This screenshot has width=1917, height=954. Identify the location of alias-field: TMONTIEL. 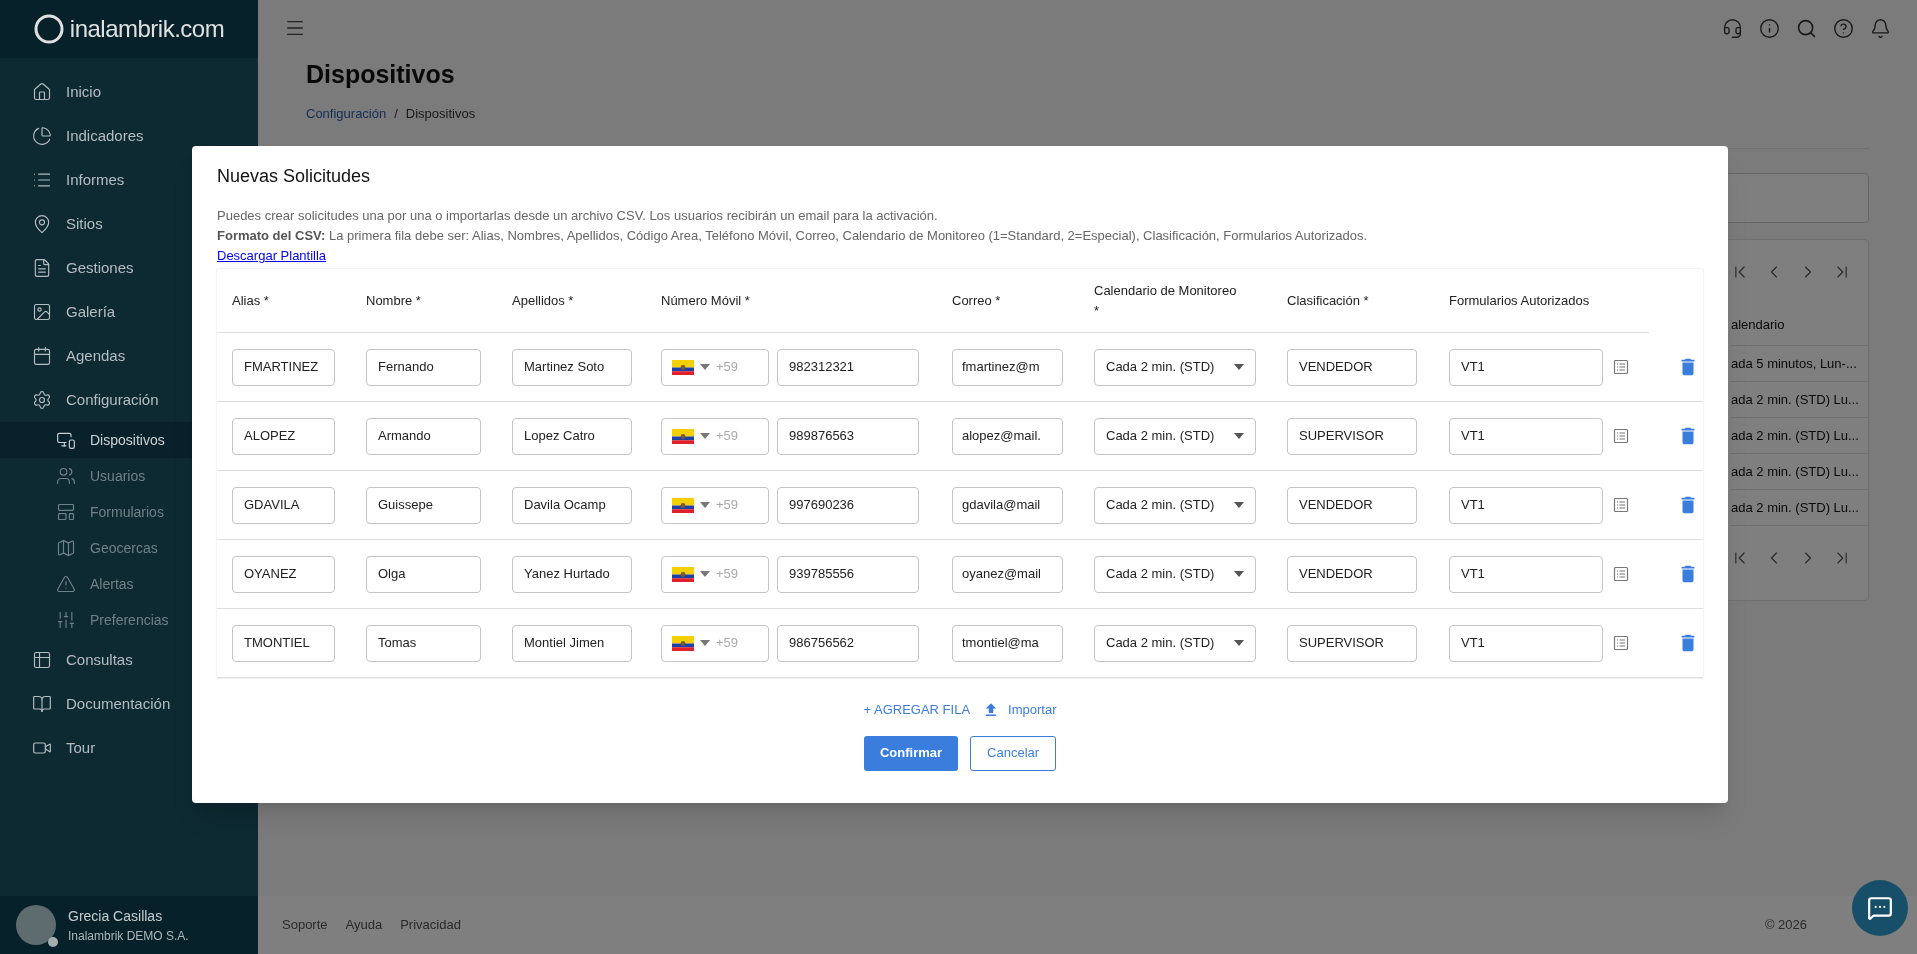
(283, 643).